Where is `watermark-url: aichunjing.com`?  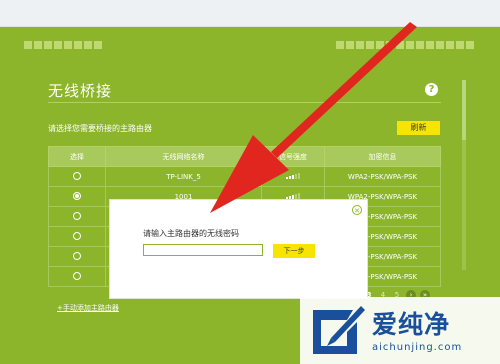
watermark-url: aichunjing.com is located at coordinates (417, 347).